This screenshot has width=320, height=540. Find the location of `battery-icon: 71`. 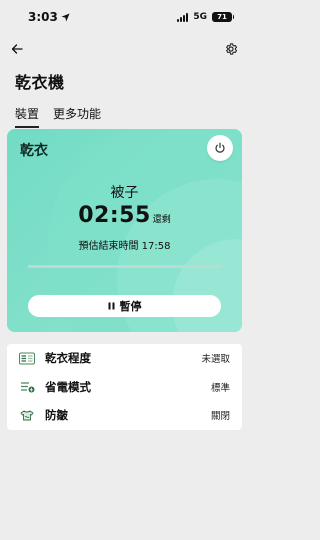

battery-icon: 71 is located at coordinates (223, 17).